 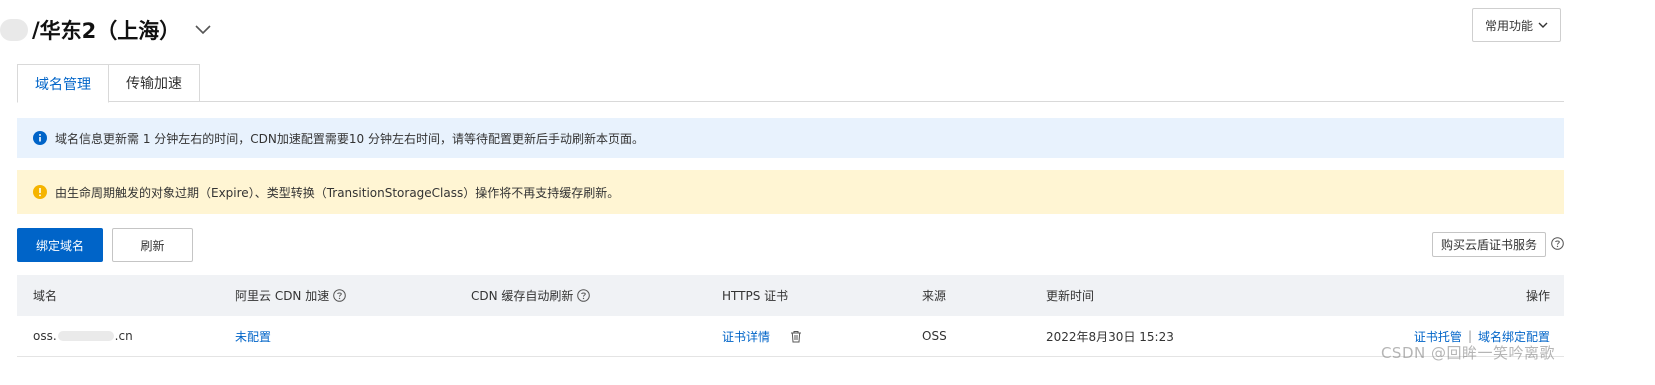 What do you see at coordinates (40, 138) in the screenshot?
I see `info-icon` at bounding box center [40, 138].